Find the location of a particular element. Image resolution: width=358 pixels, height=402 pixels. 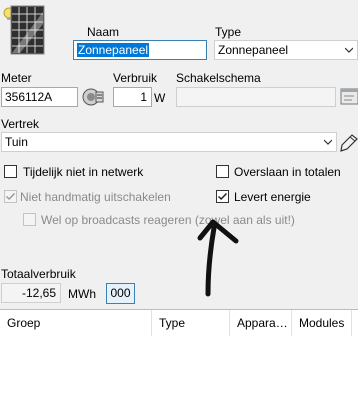

type-combobox: Zonnepaneel is located at coordinates (286, 50).